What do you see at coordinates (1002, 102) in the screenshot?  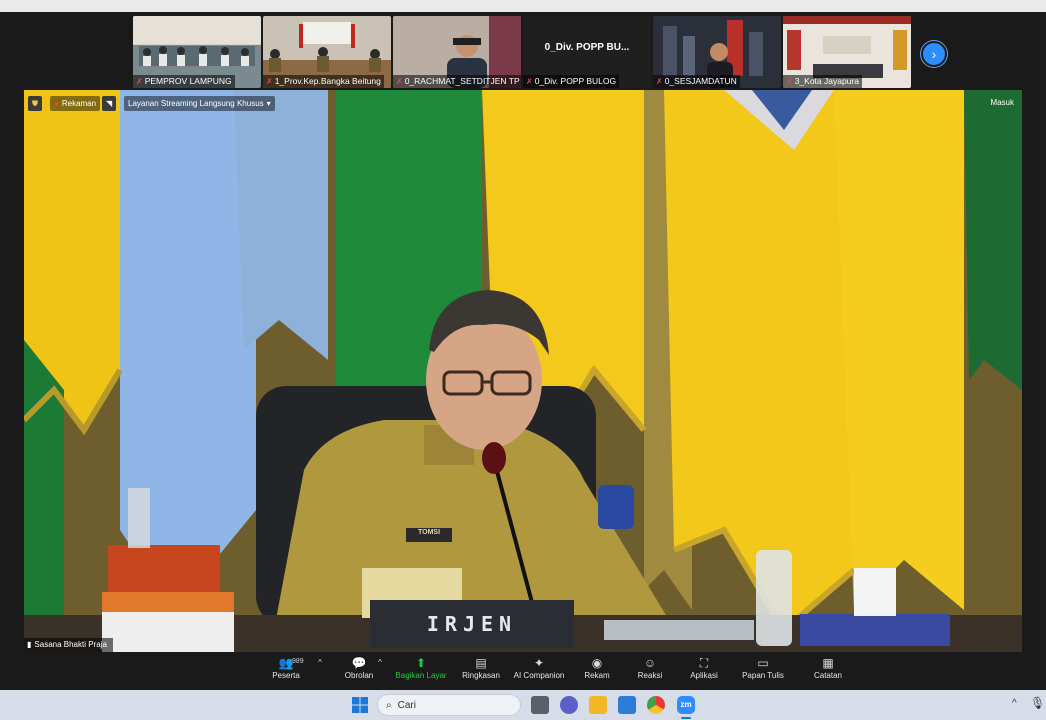 I see `join-button: Masuk` at bounding box center [1002, 102].